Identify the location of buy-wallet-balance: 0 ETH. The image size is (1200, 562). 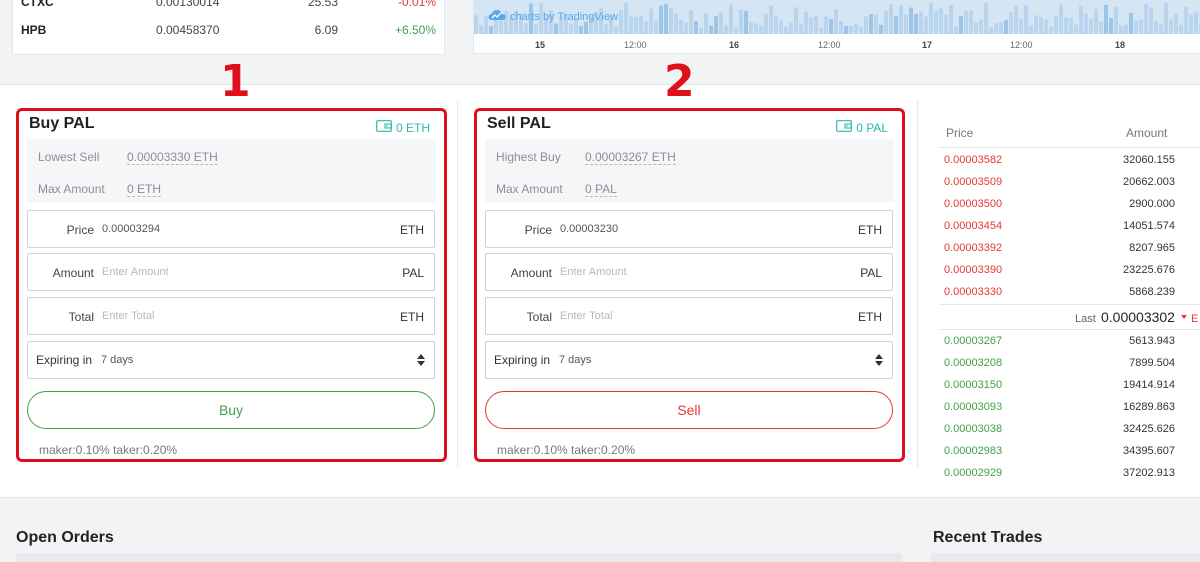
(403, 127).